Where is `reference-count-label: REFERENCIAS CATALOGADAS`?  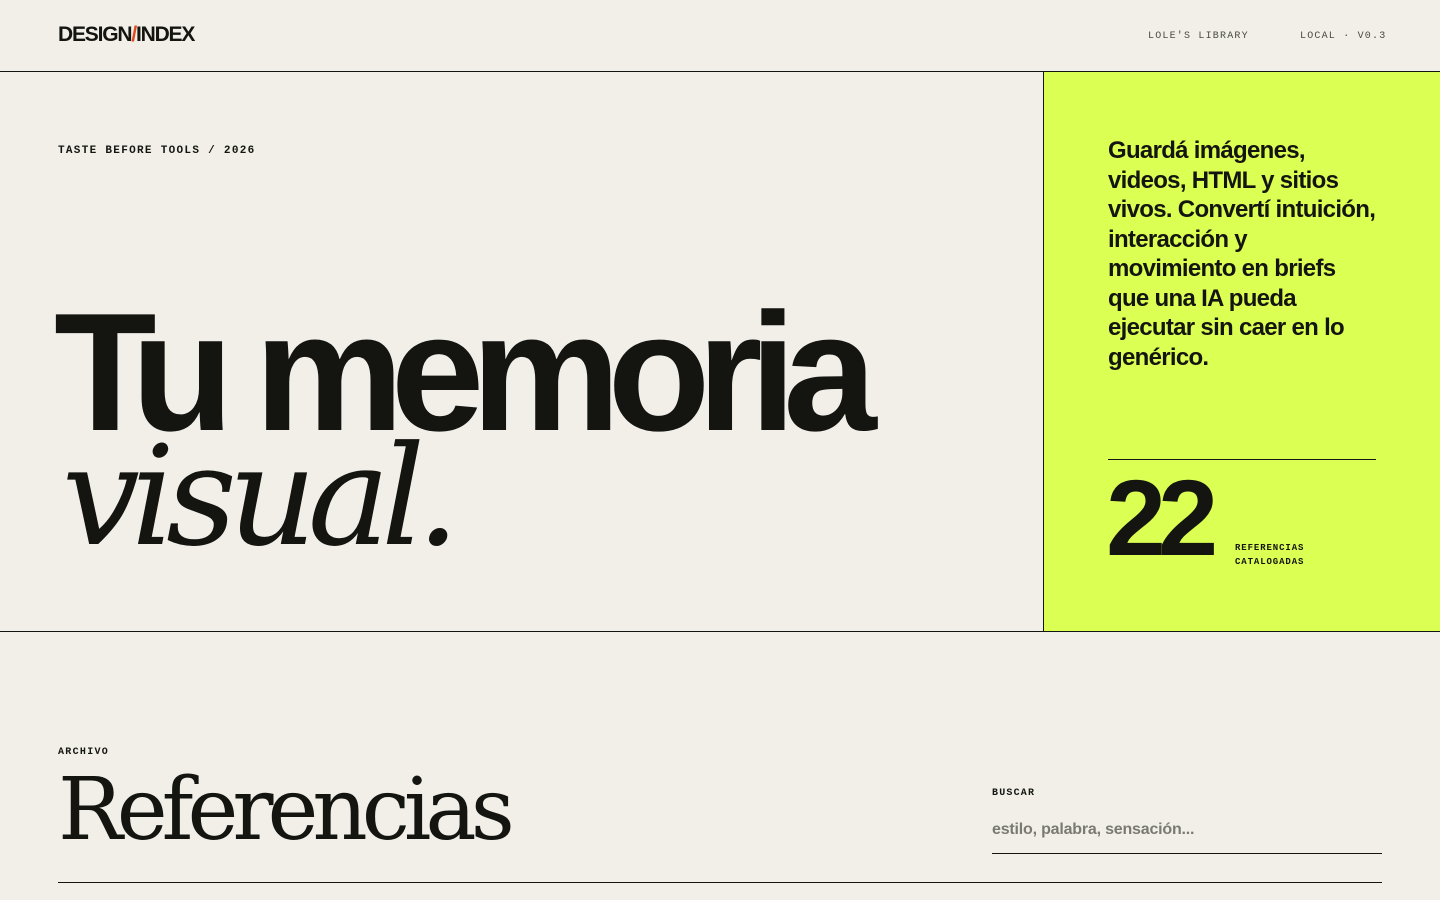
reference-count-label: REFERENCIAS CATALOGADAS is located at coordinates (1295, 555).